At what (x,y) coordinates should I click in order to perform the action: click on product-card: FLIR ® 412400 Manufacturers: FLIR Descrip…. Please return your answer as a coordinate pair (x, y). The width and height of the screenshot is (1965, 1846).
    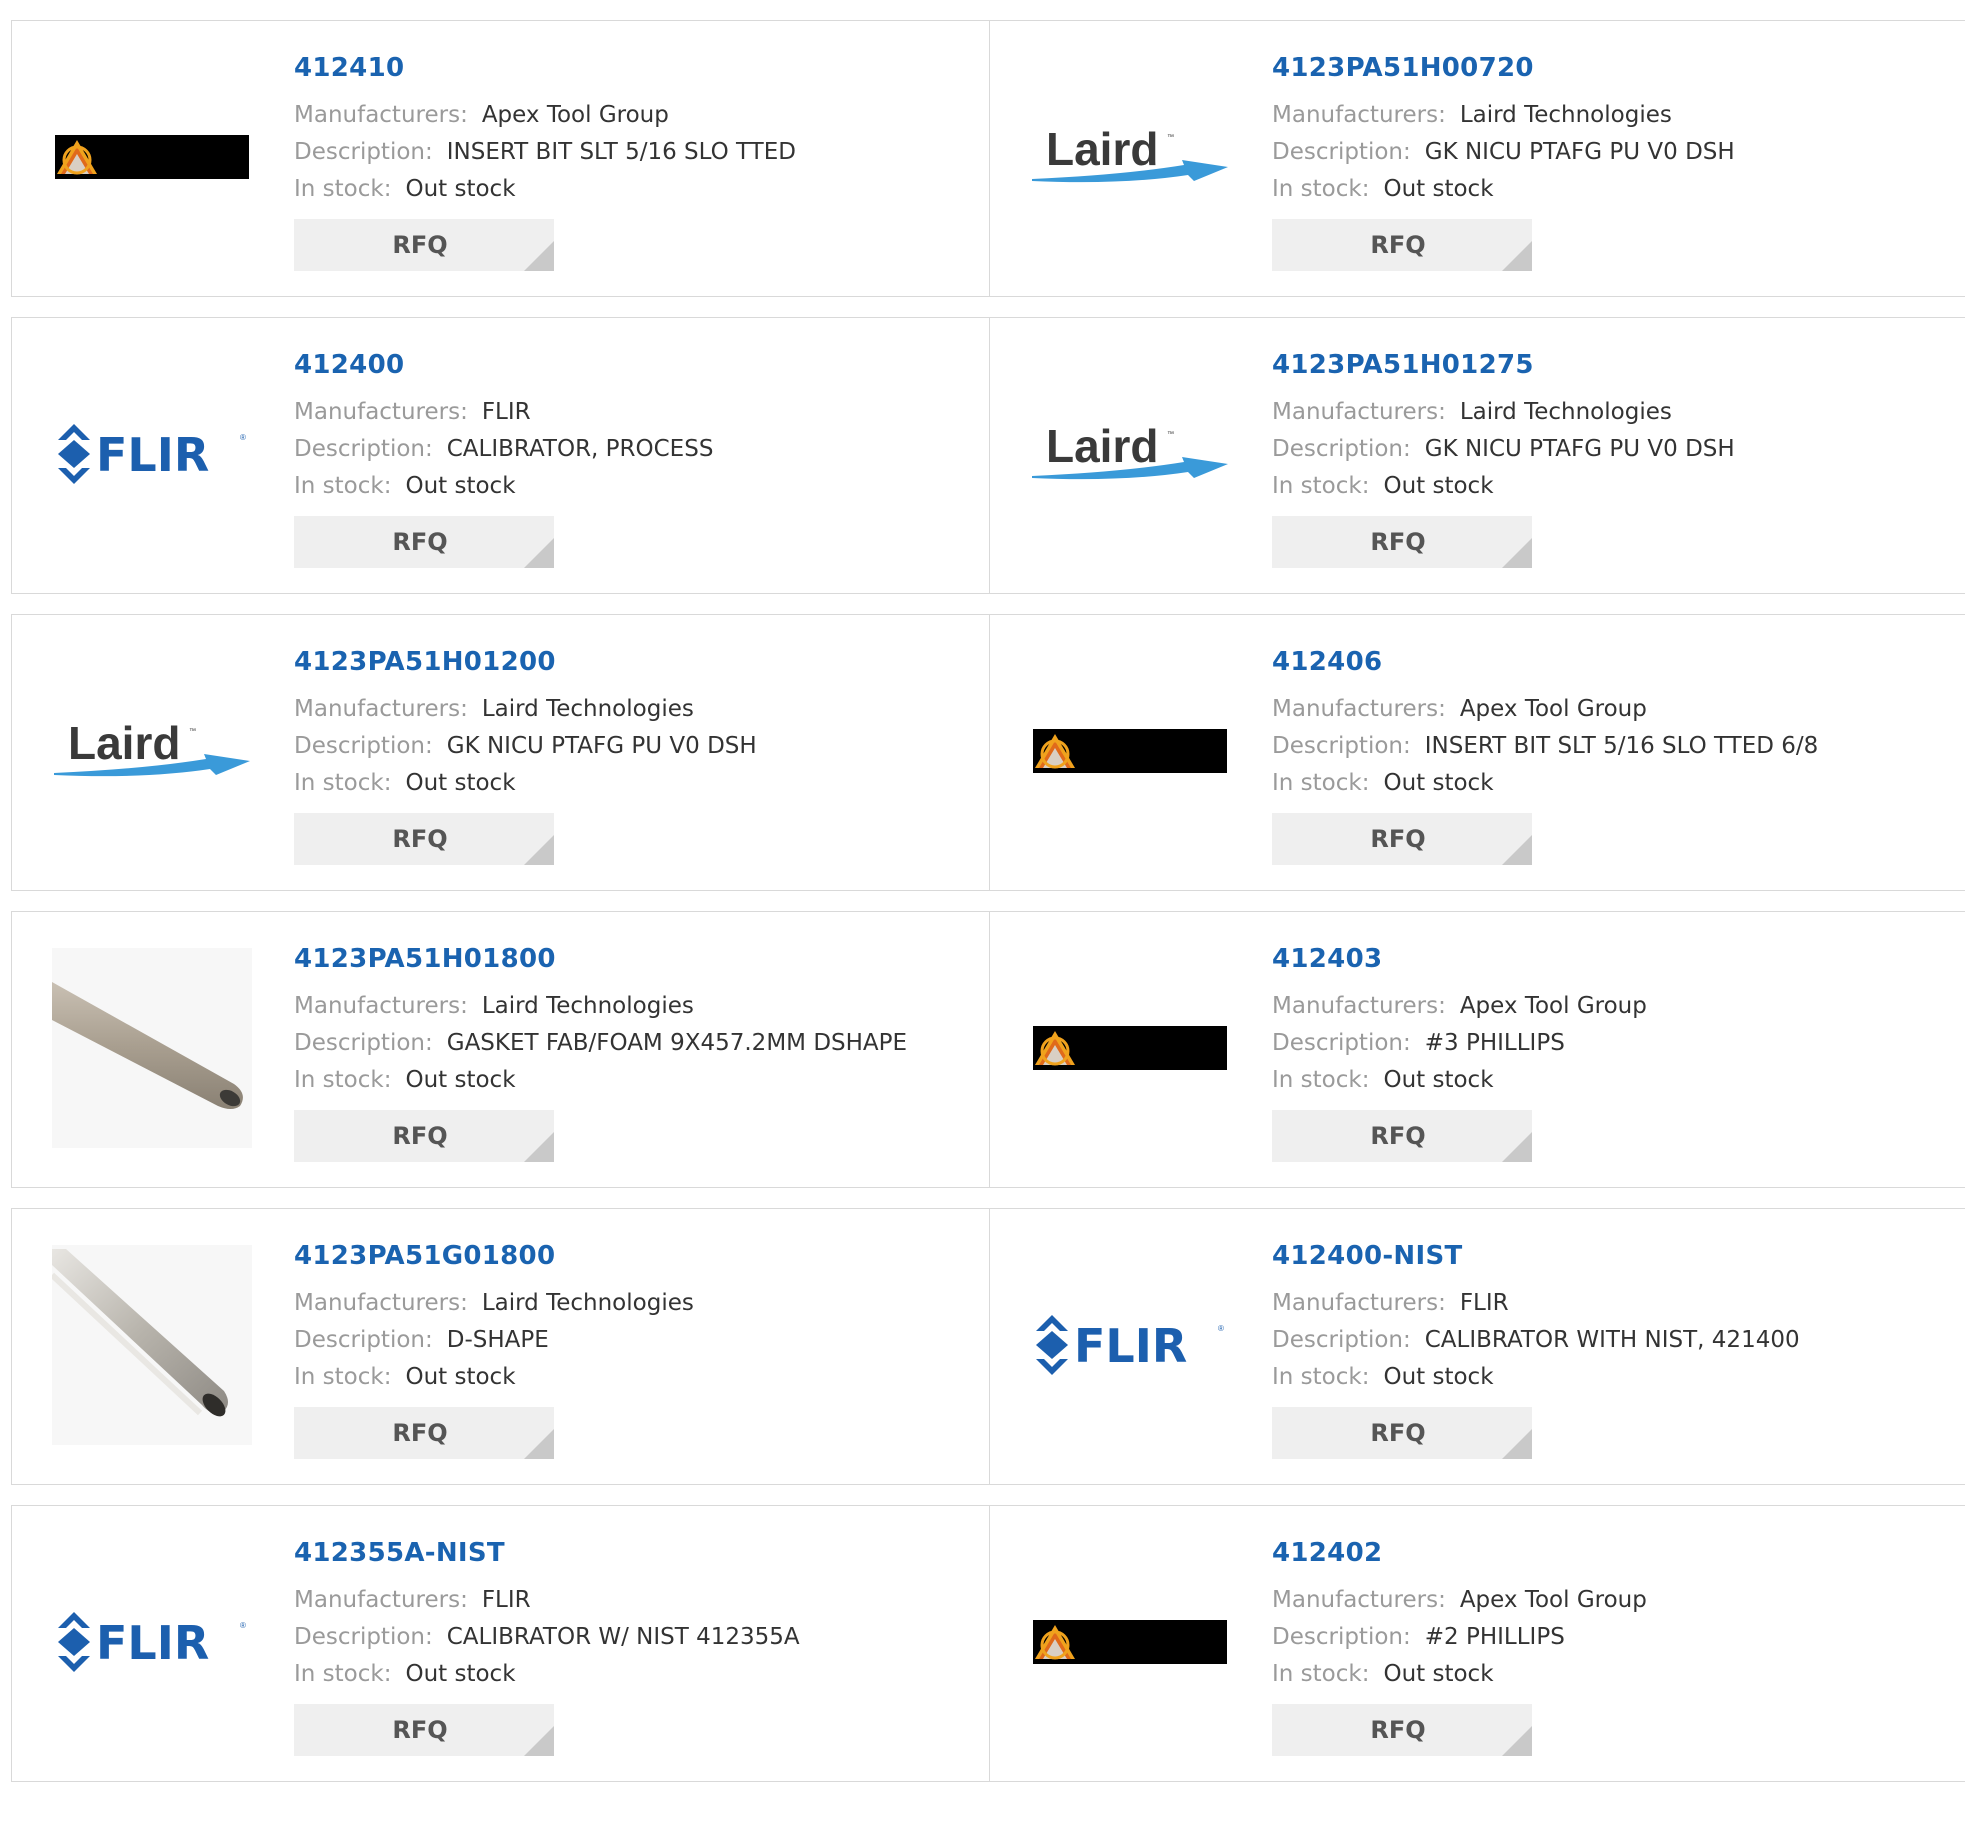
    Looking at the image, I should click on (500, 455).